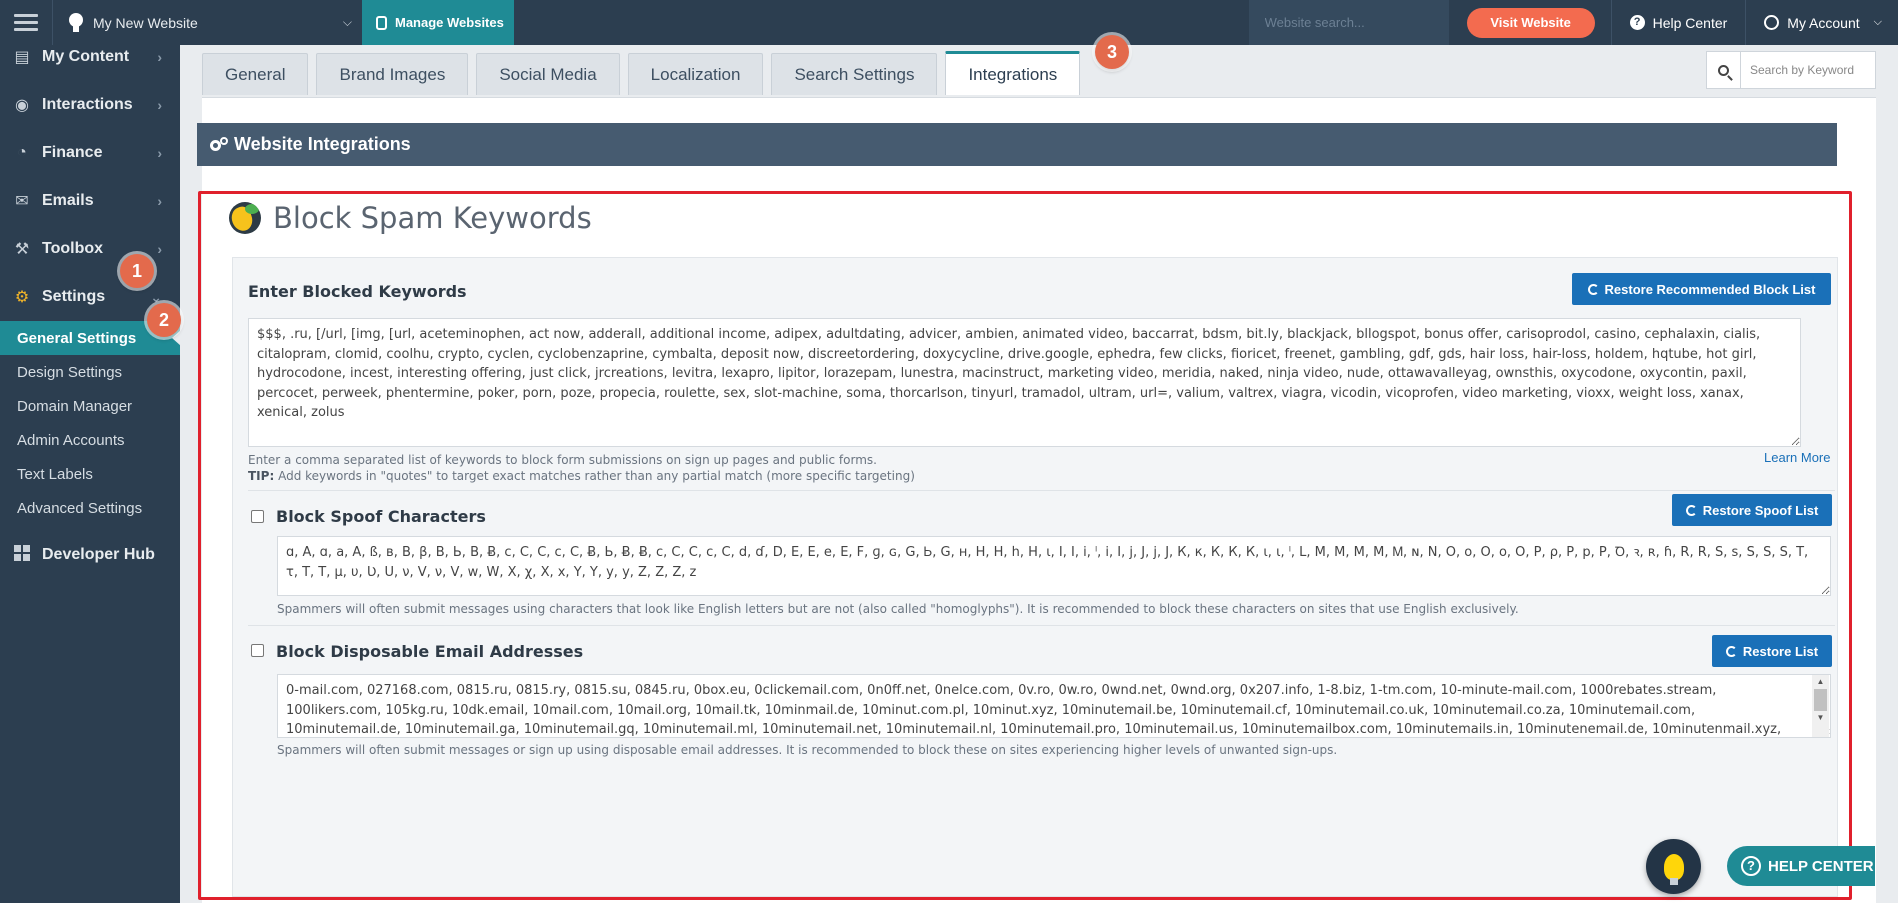 This screenshot has height=903, width=1898. I want to click on my-account-menu: My Account ⌵, so click(1821, 22).